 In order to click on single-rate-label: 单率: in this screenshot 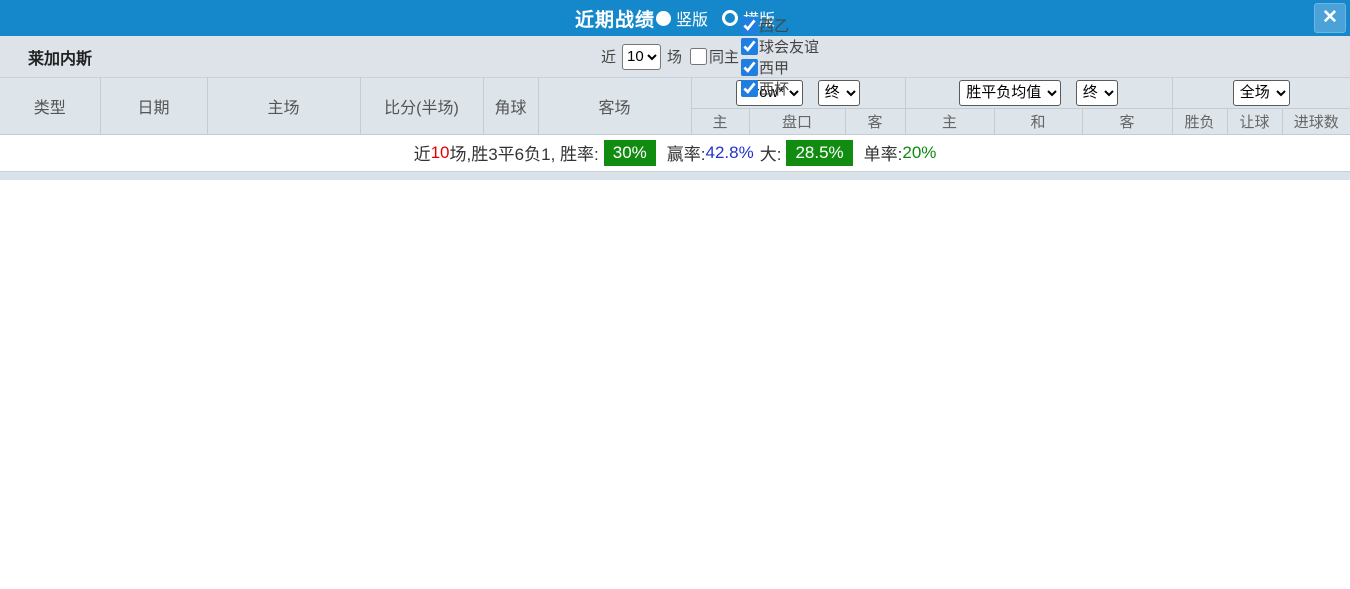, I will do `click(883, 154)`.